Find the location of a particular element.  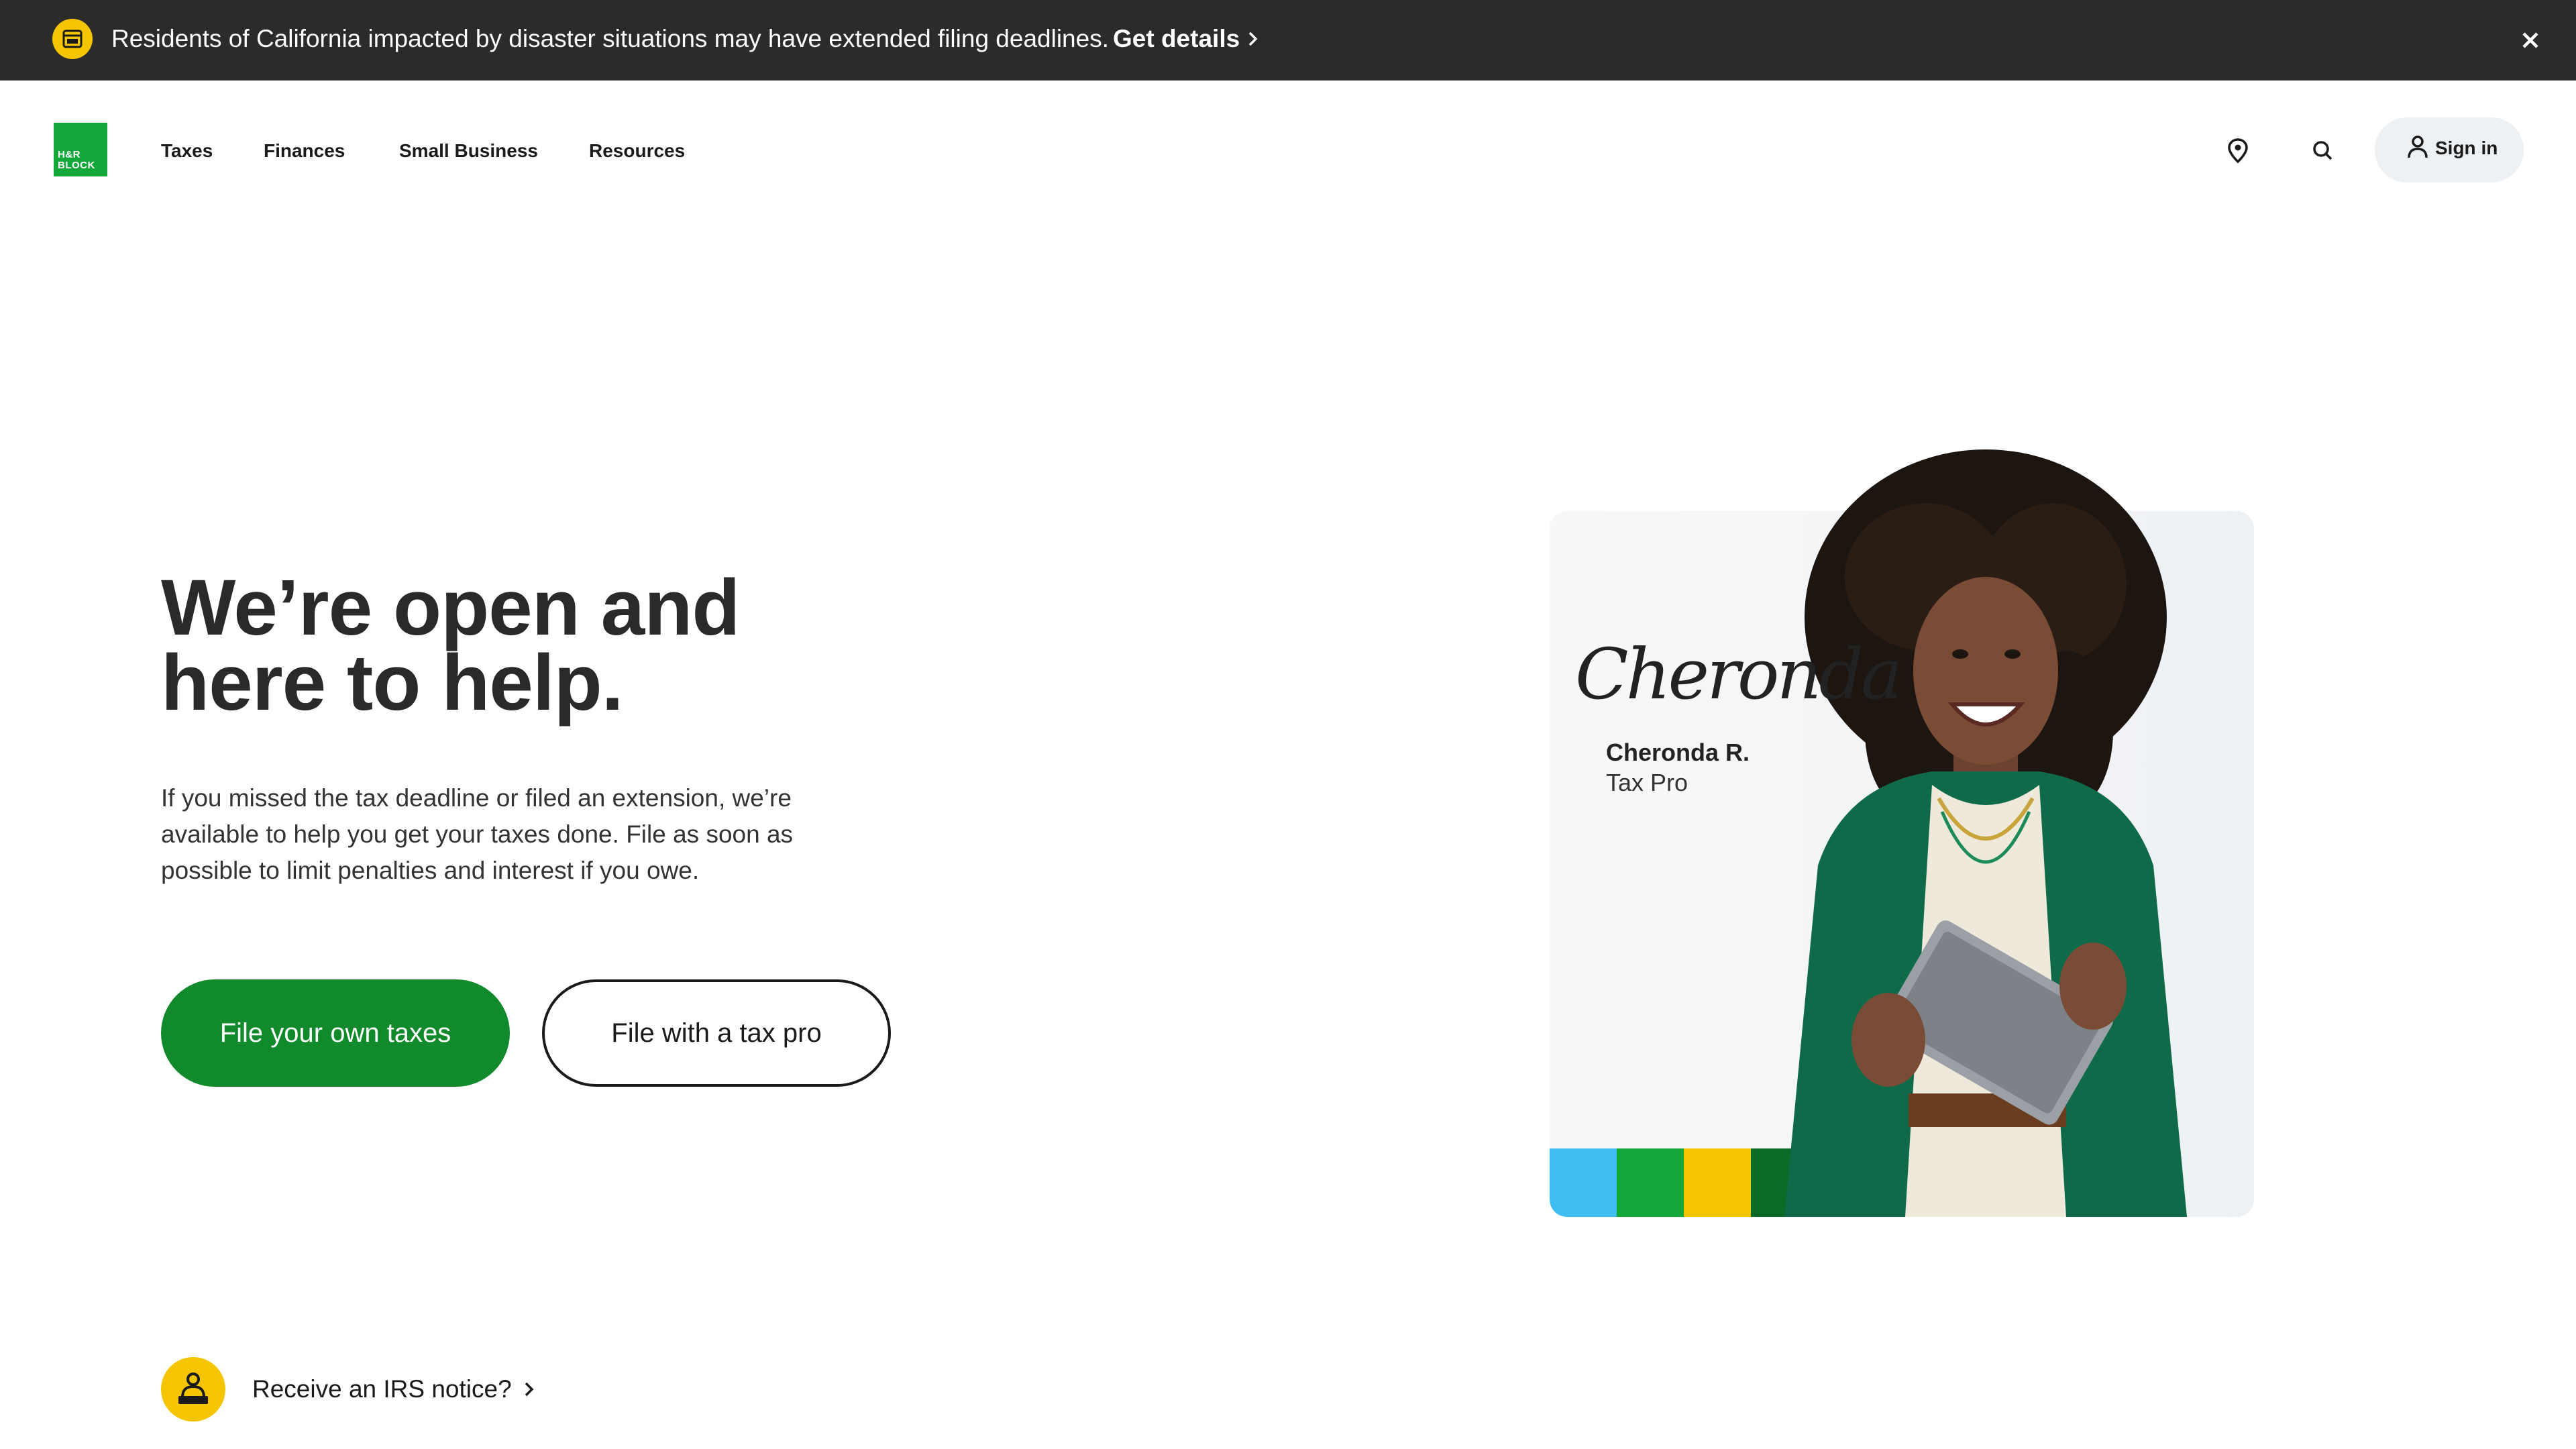

tax-pro-signature: Cheronda is located at coordinates (1738, 674).